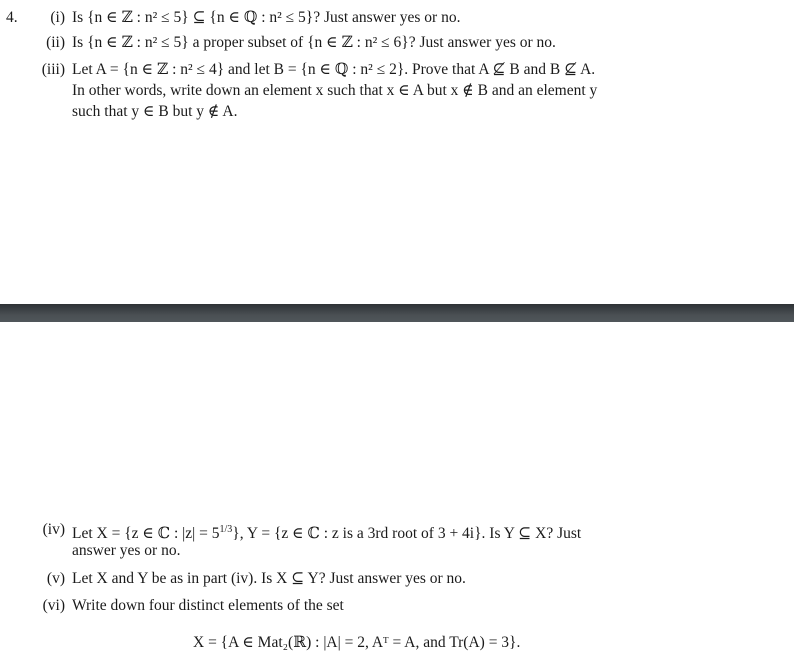 The height and width of the screenshot is (656, 794). I want to click on part-label-v: (v), so click(55, 578).